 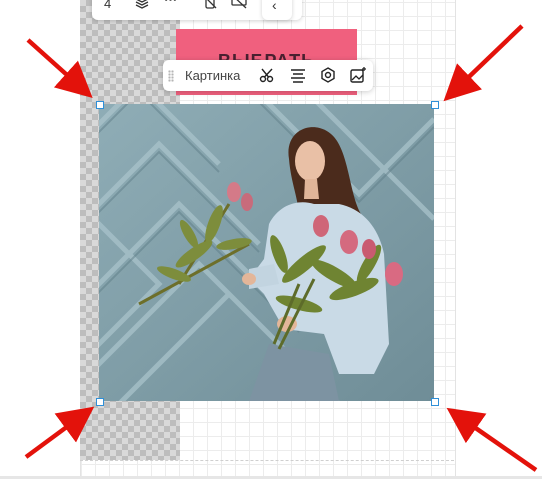 What do you see at coordinates (212, 75) in the screenshot?
I see `element-type-label: Картинка` at bounding box center [212, 75].